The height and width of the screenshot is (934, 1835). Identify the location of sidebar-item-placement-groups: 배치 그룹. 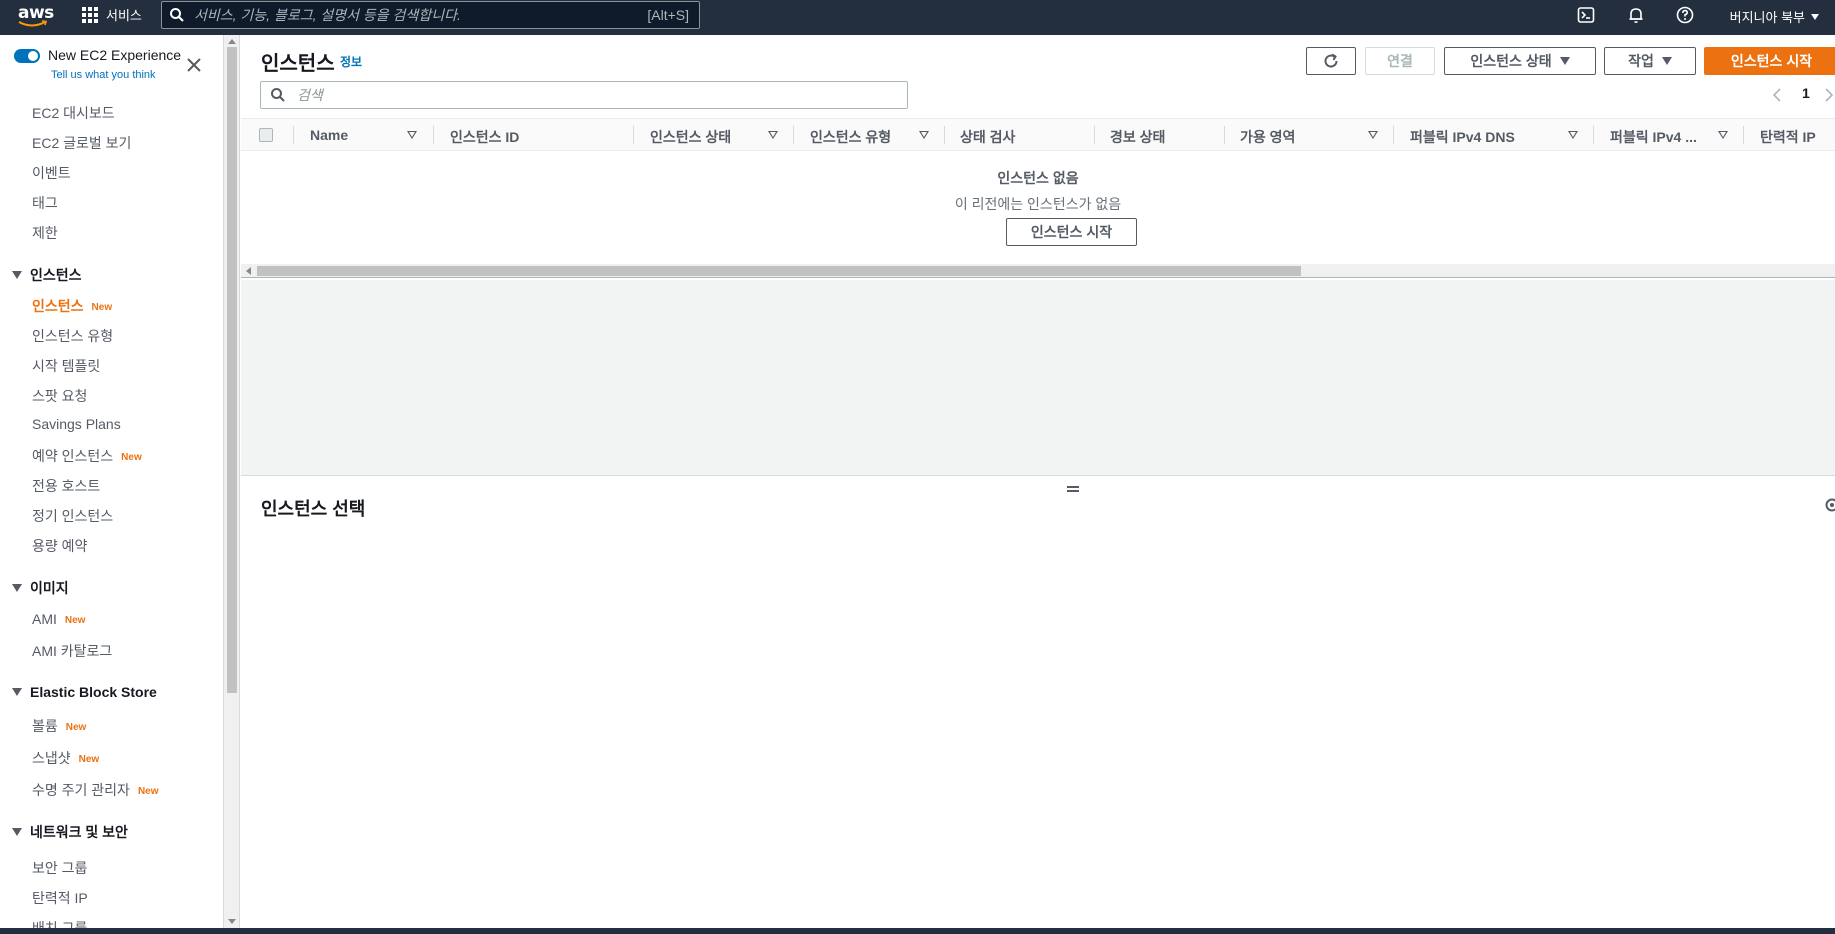
(59, 923).